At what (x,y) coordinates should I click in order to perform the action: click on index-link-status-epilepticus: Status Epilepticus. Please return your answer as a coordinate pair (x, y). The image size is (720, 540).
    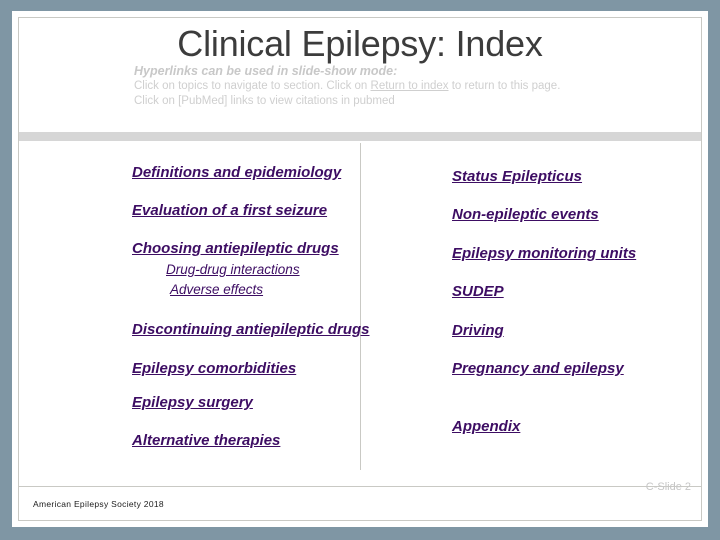
    Looking at the image, I should click on (517, 176).